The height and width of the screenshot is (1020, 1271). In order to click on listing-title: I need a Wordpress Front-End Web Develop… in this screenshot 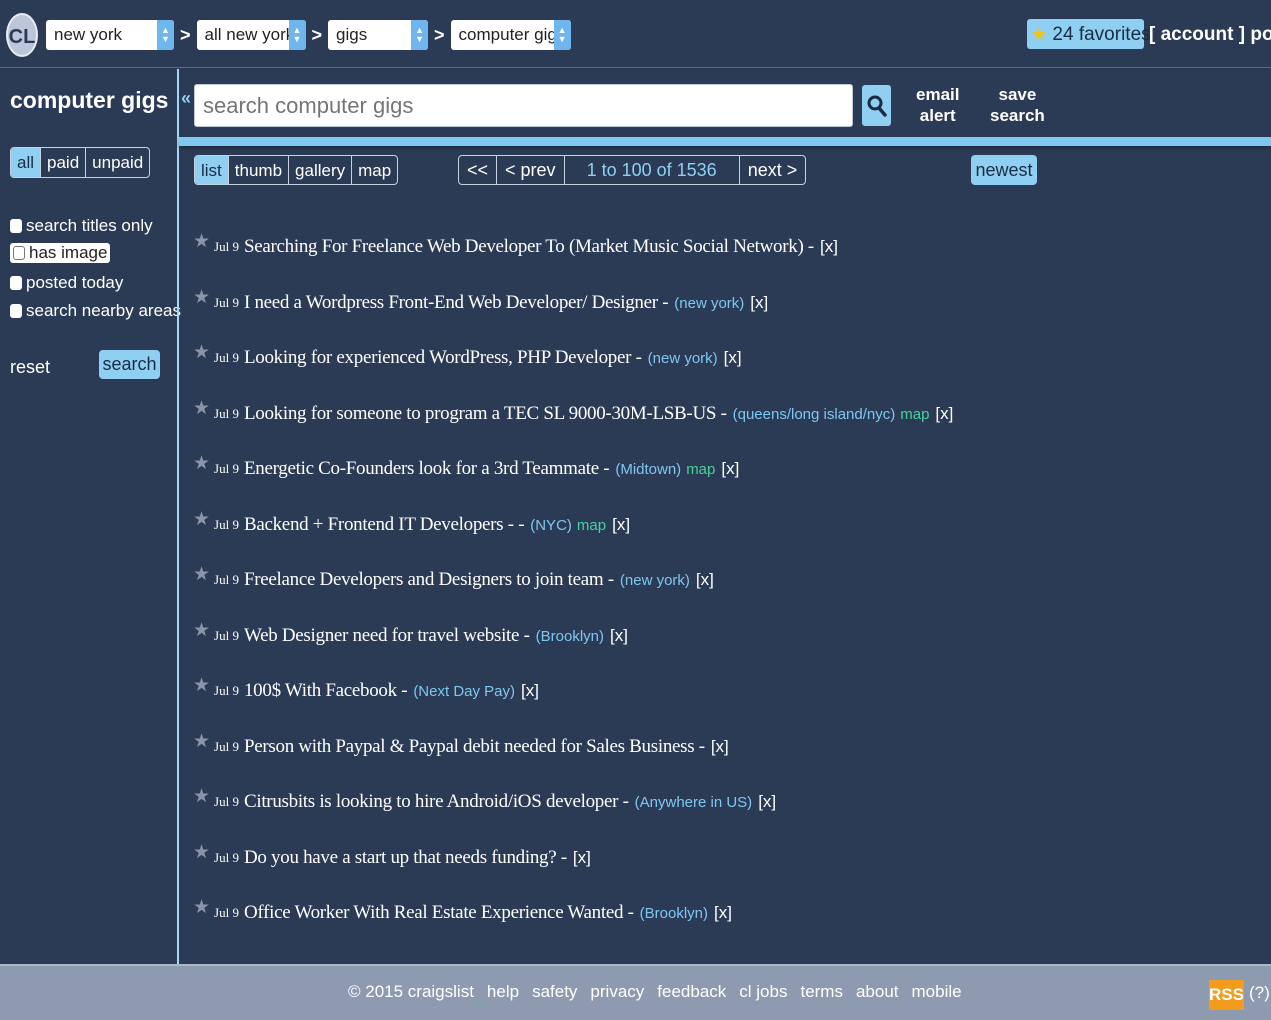, I will do `click(456, 303)`.